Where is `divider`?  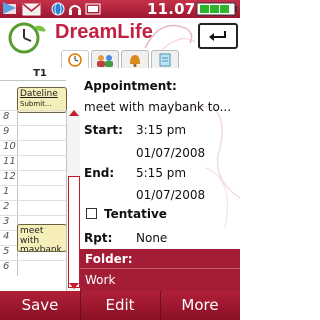
divider is located at coordinates (160, 268).